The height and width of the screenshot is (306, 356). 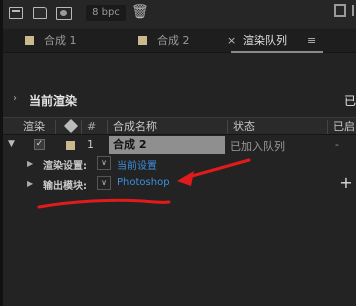 I want to click on menu-icon: ≡, so click(x=311, y=41).